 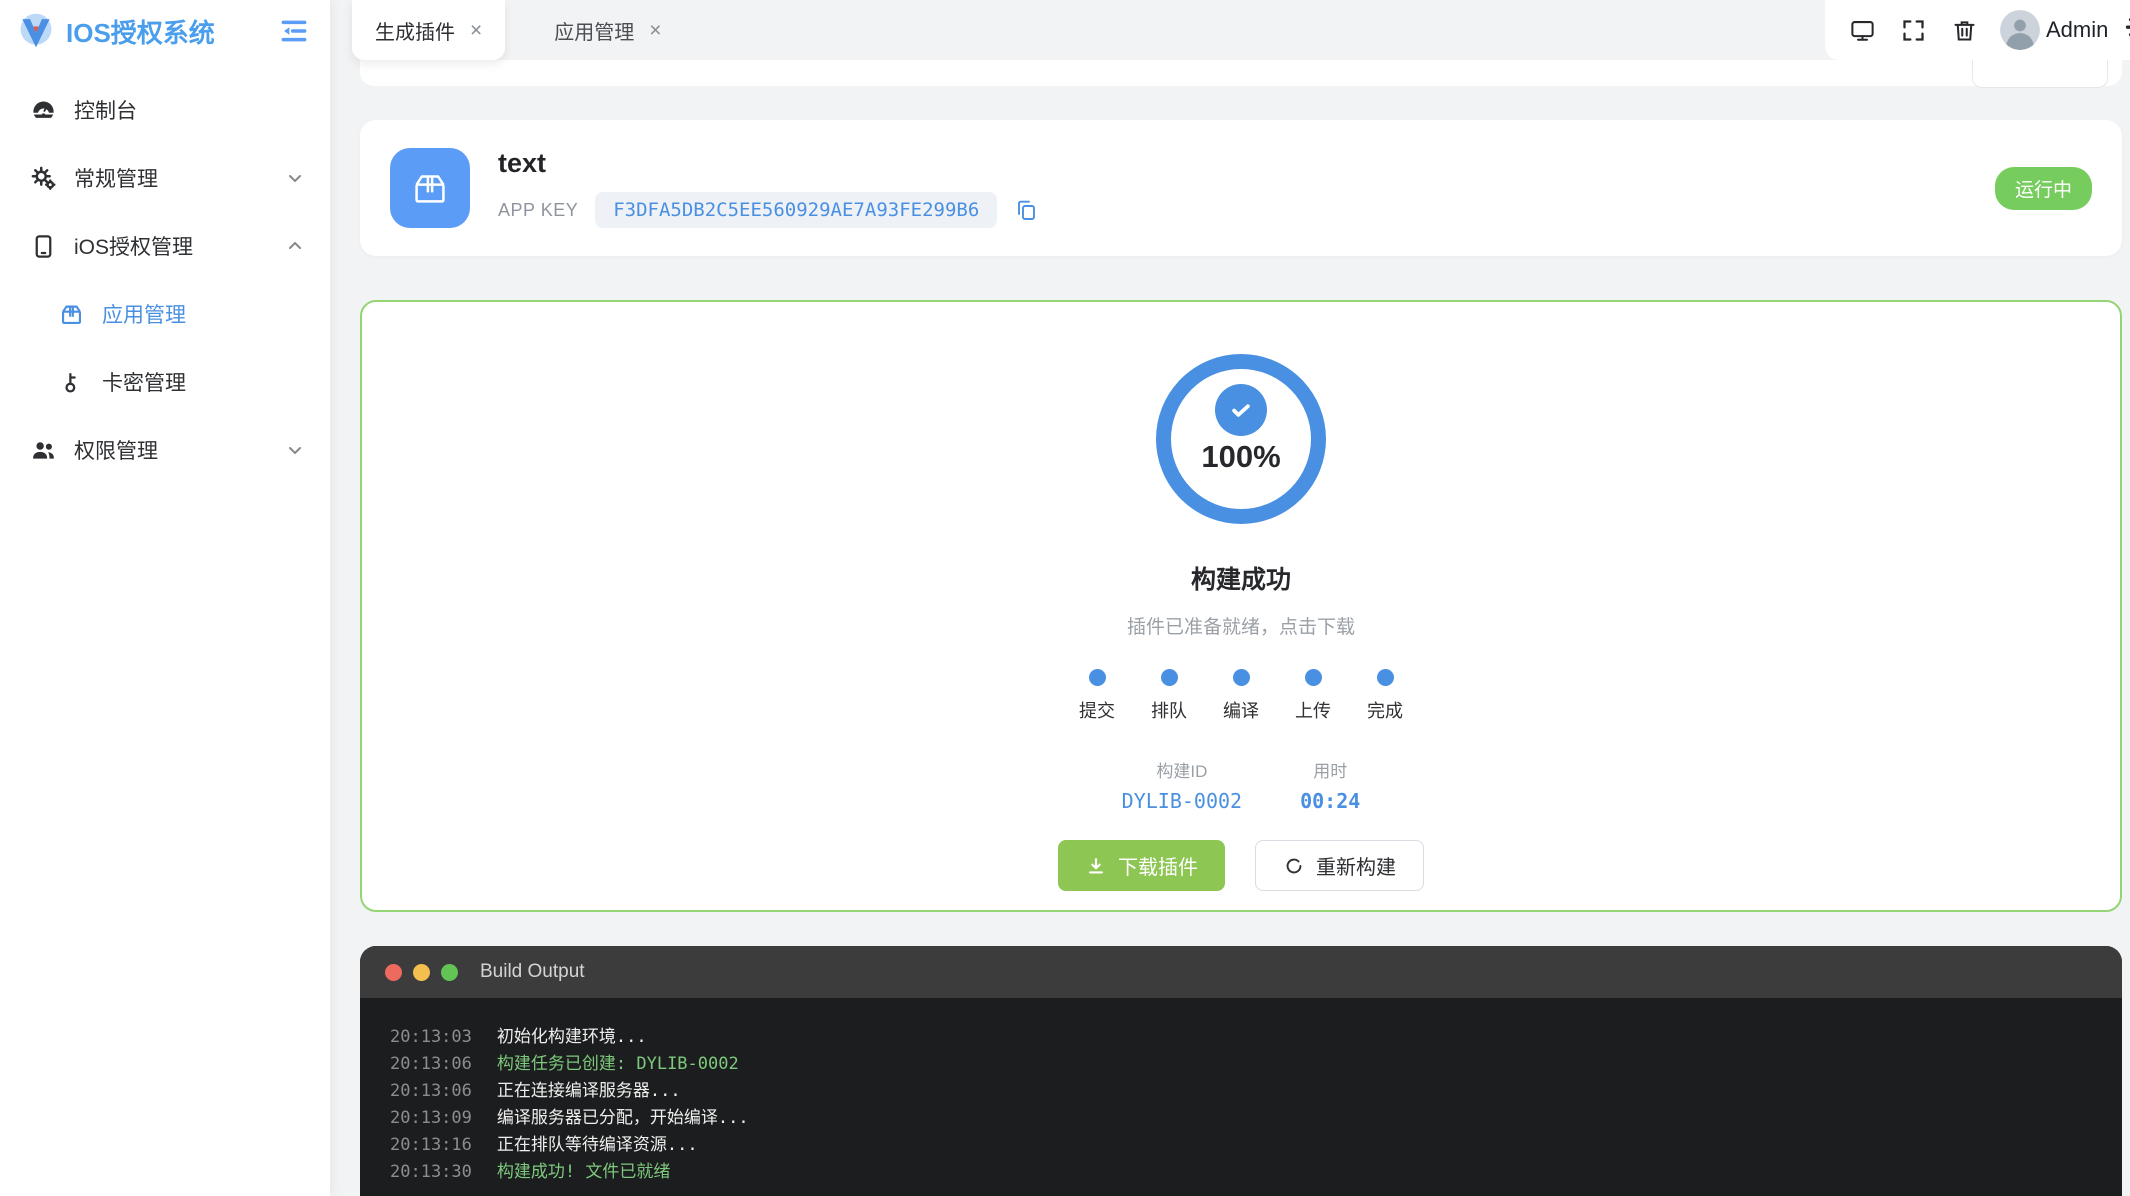 I want to click on rebuild-button: 重新构建, so click(x=1339, y=865).